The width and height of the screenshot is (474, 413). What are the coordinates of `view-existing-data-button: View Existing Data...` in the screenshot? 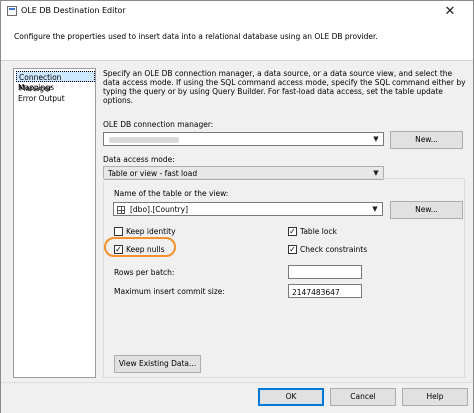 It's located at (157, 364).